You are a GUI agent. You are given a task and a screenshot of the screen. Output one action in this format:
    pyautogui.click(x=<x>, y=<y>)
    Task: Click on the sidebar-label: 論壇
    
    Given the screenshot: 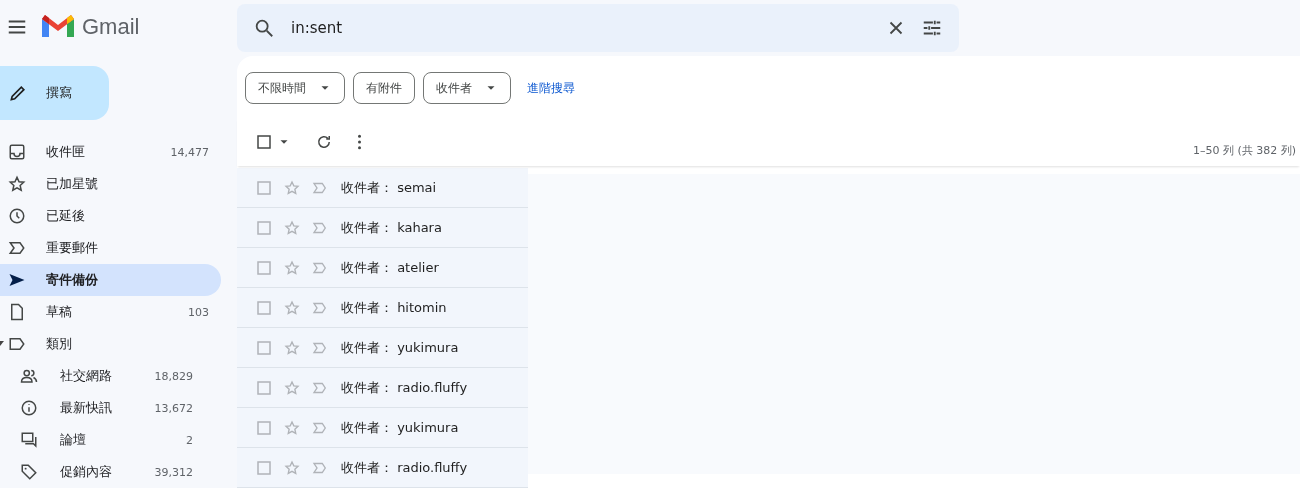 What is the action you would take?
    pyautogui.click(x=73, y=440)
    